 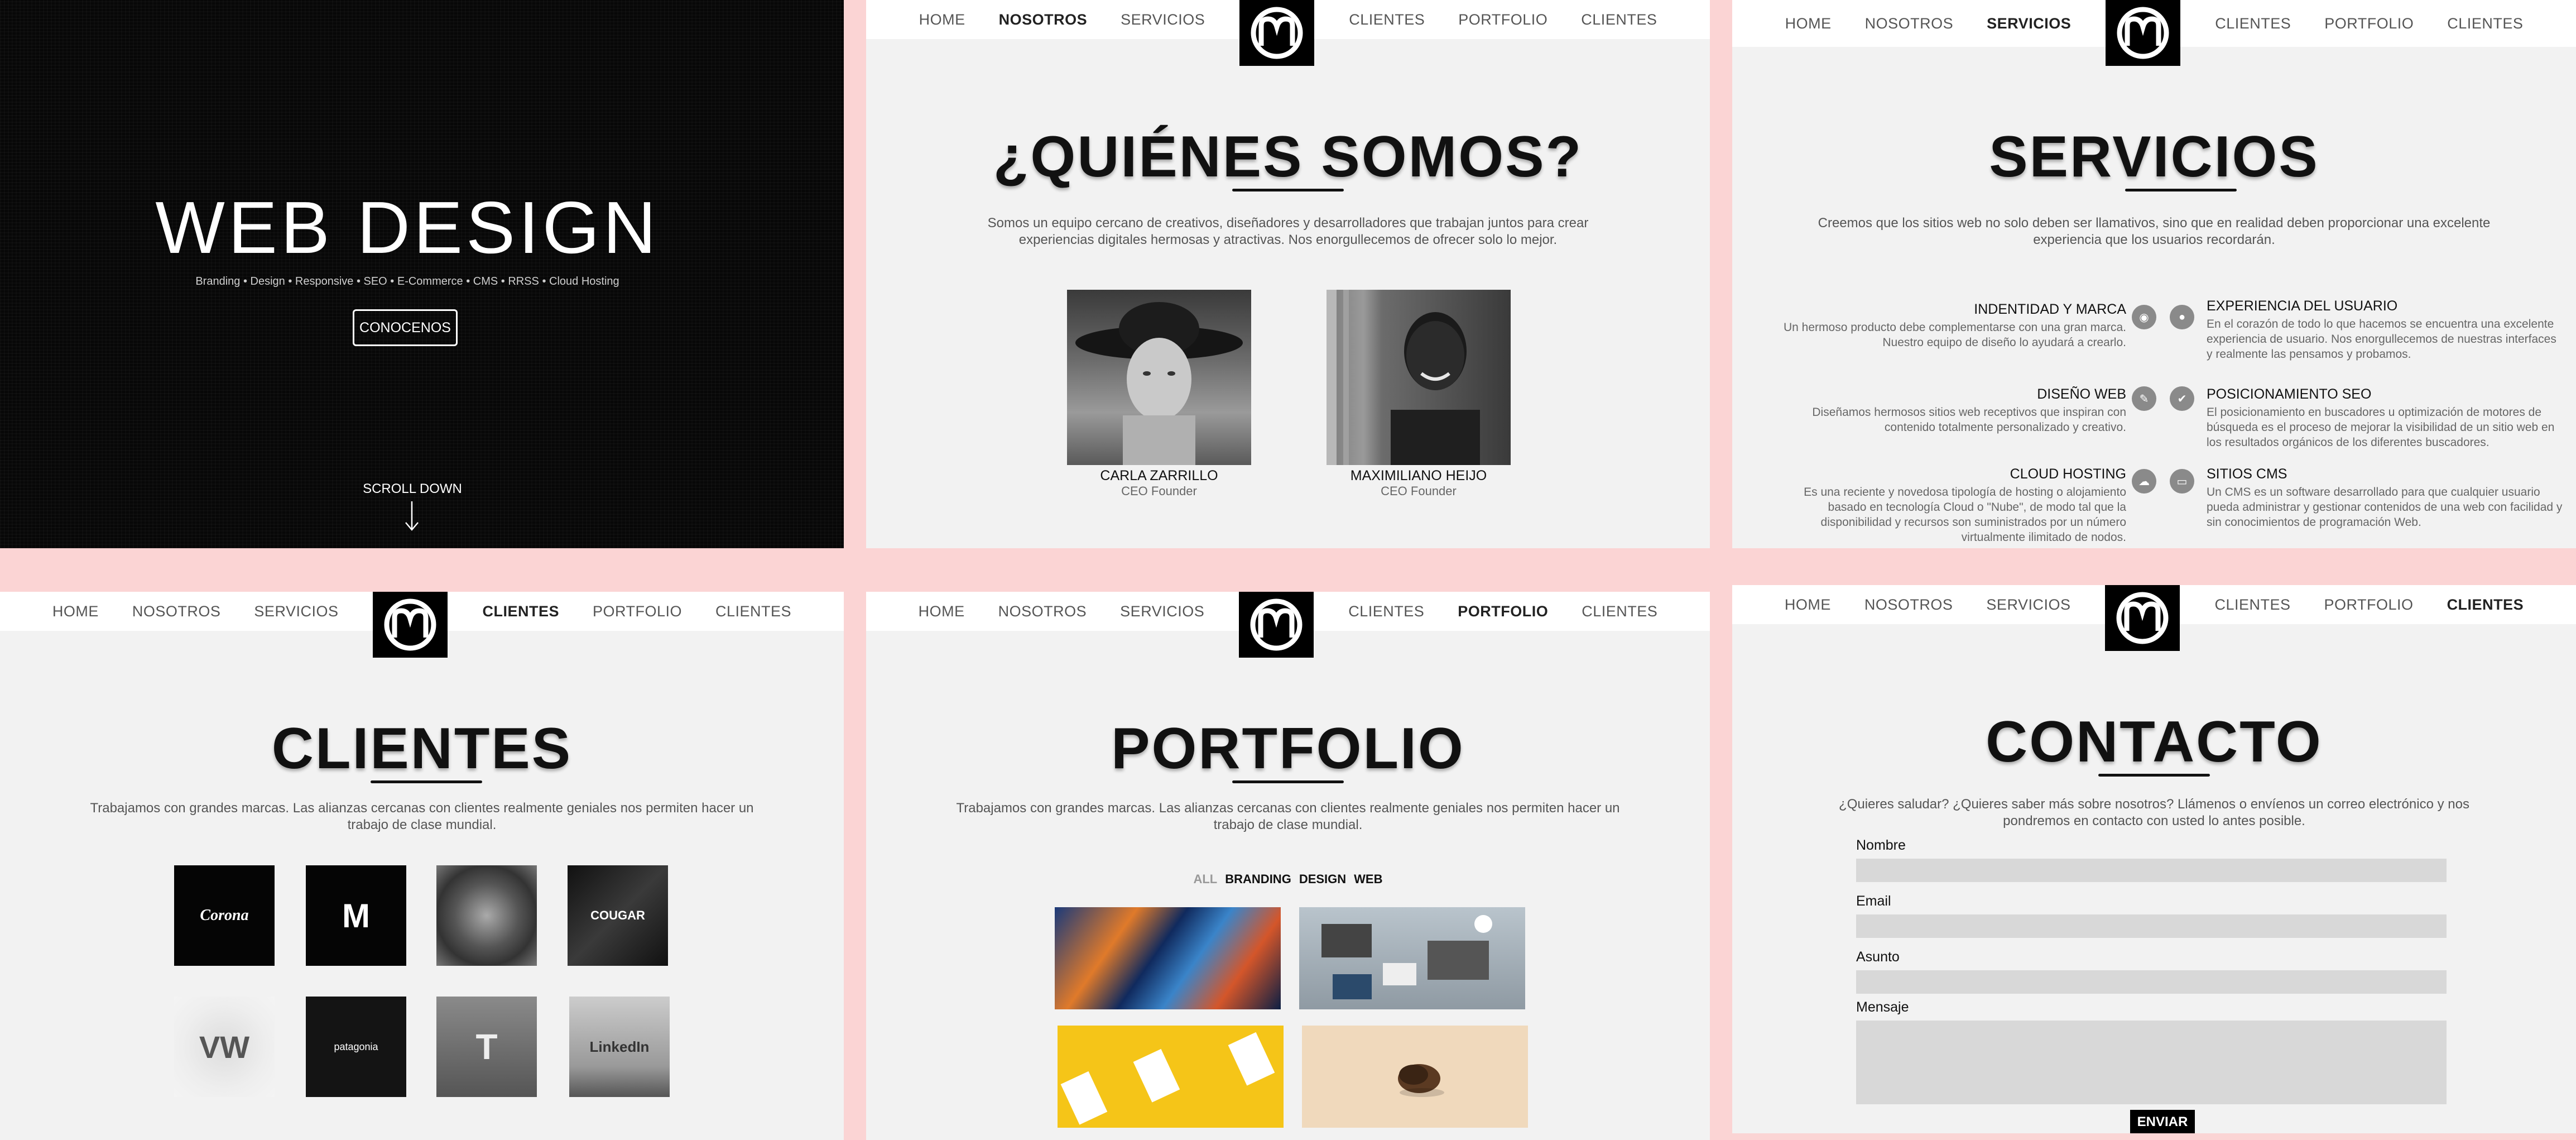 I want to click on client-logo-tesla: T, so click(x=486, y=1047).